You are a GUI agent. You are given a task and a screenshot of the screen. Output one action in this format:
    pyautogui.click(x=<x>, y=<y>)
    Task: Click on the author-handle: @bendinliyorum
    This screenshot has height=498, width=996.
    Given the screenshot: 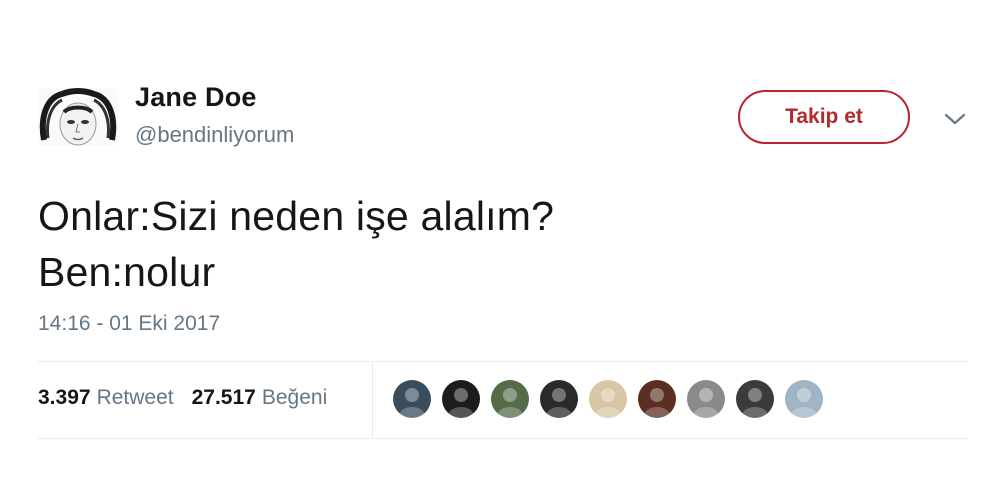 What is the action you would take?
    pyautogui.click(x=214, y=135)
    